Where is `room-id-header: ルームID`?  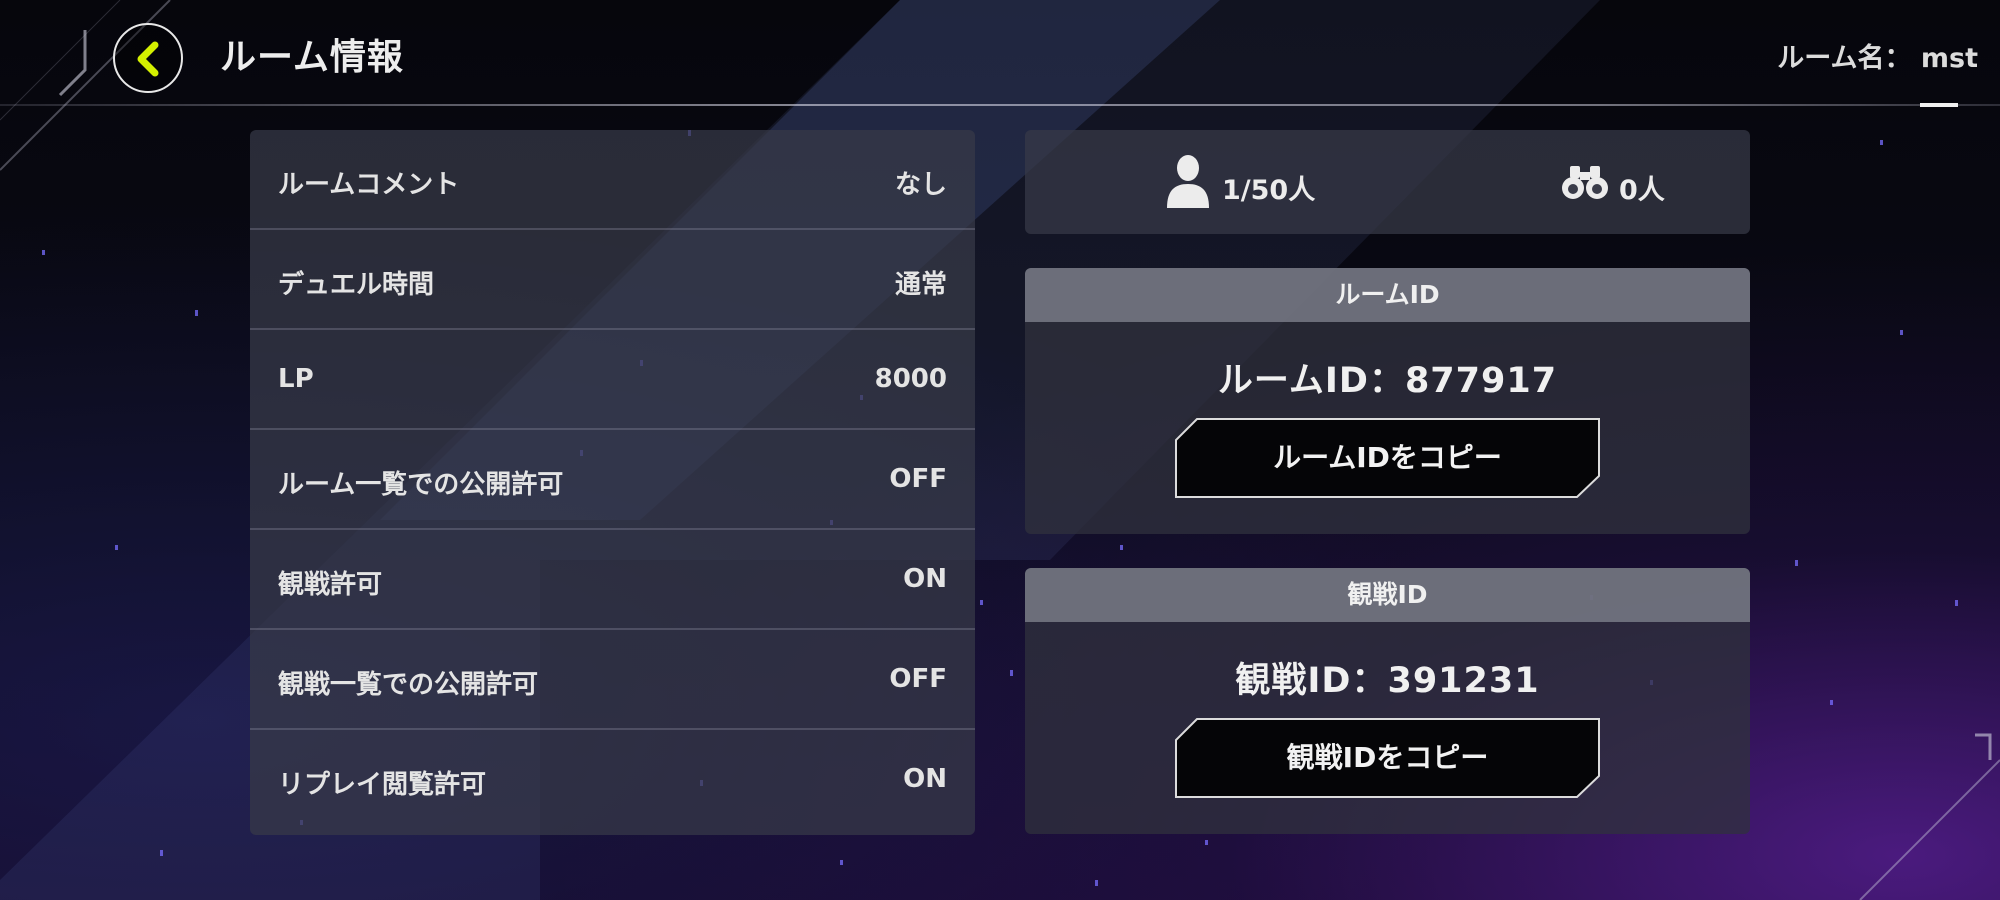 room-id-header: ルームID is located at coordinates (1387, 295).